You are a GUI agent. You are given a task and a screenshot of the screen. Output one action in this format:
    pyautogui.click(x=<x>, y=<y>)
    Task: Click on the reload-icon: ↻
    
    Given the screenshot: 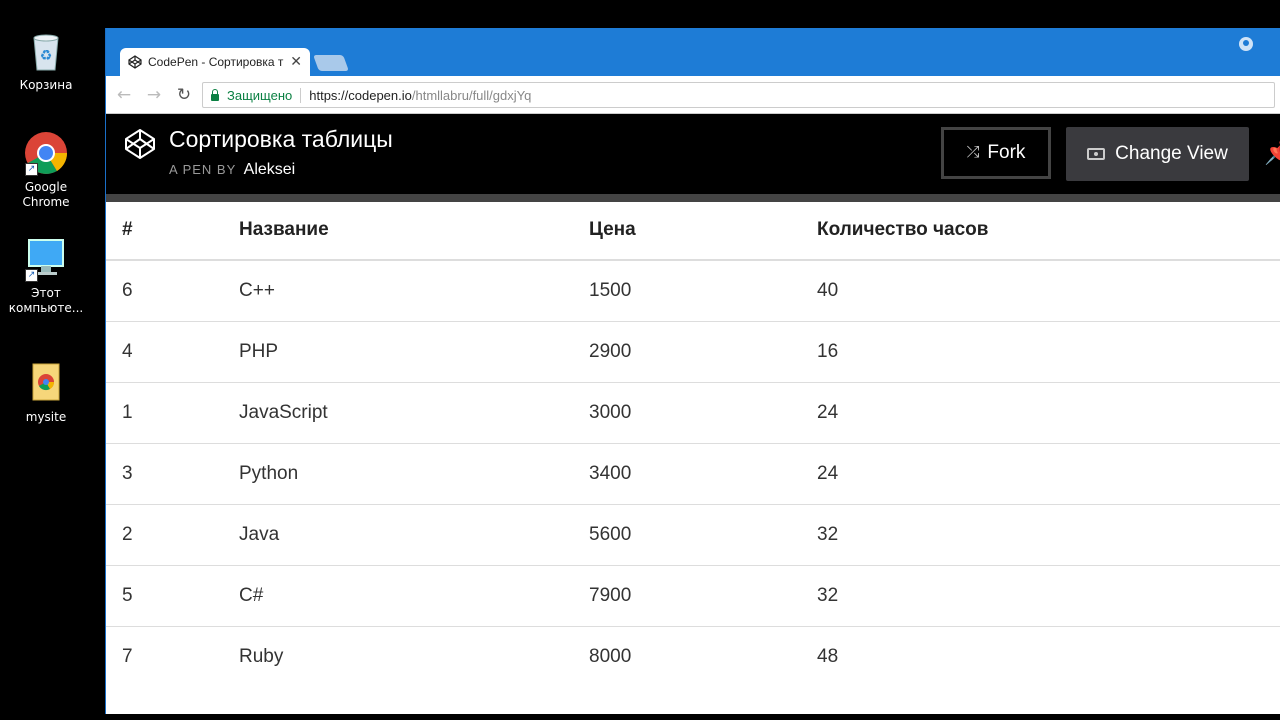 What is the action you would take?
    pyautogui.click(x=184, y=95)
    